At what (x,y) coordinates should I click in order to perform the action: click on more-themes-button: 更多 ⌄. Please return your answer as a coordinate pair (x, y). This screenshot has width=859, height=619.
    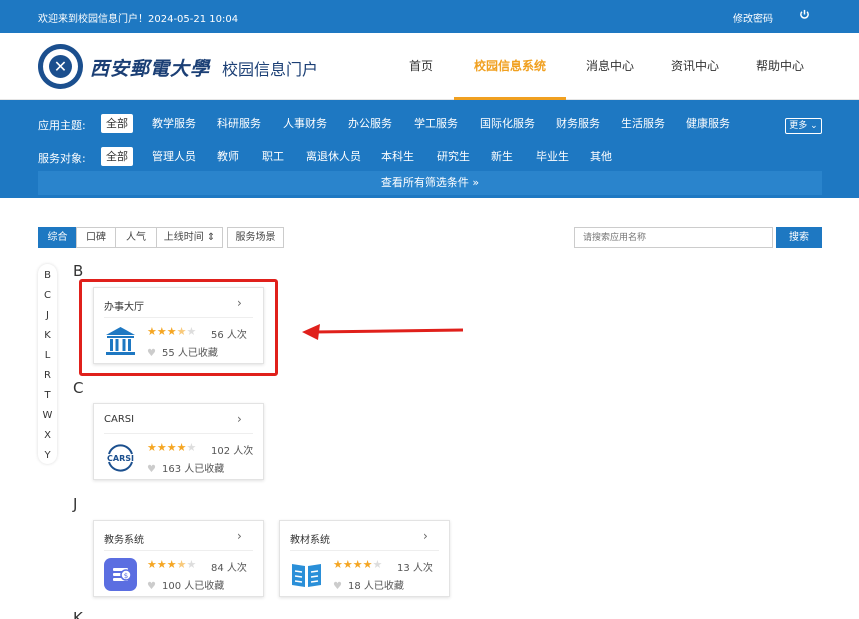
    Looking at the image, I should click on (803, 126).